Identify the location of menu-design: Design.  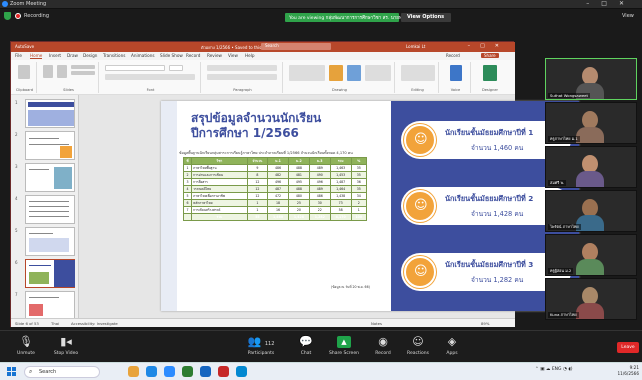
(90, 55).